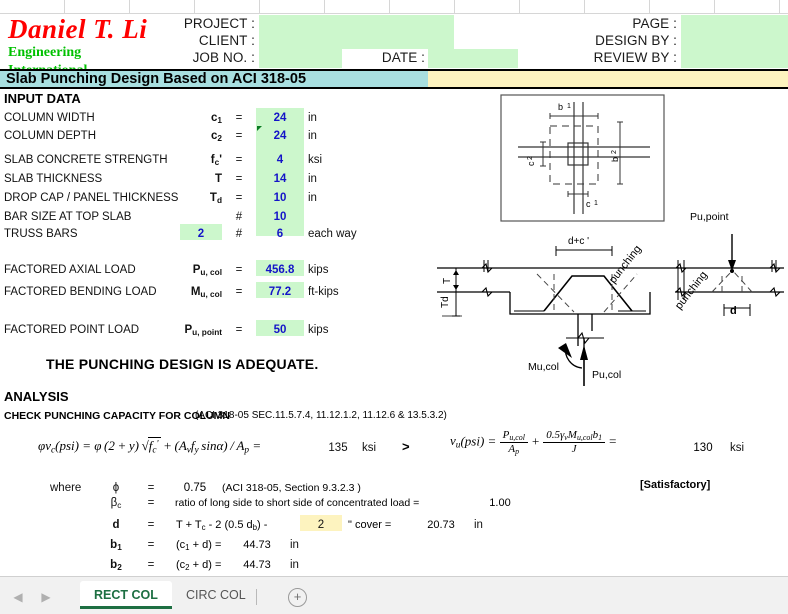 This screenshot has width=788, height=614. I want to click on svg-text: 2, so click(530, 158).